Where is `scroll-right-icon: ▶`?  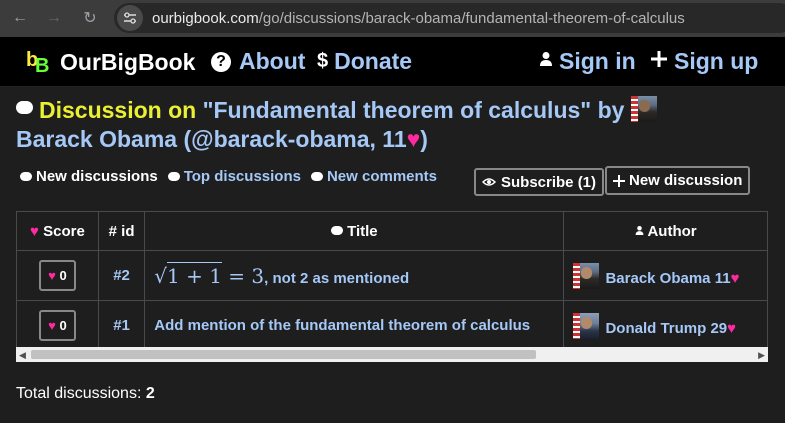 scroll-right-icon: ▶ is located at coordinates (761, 355).